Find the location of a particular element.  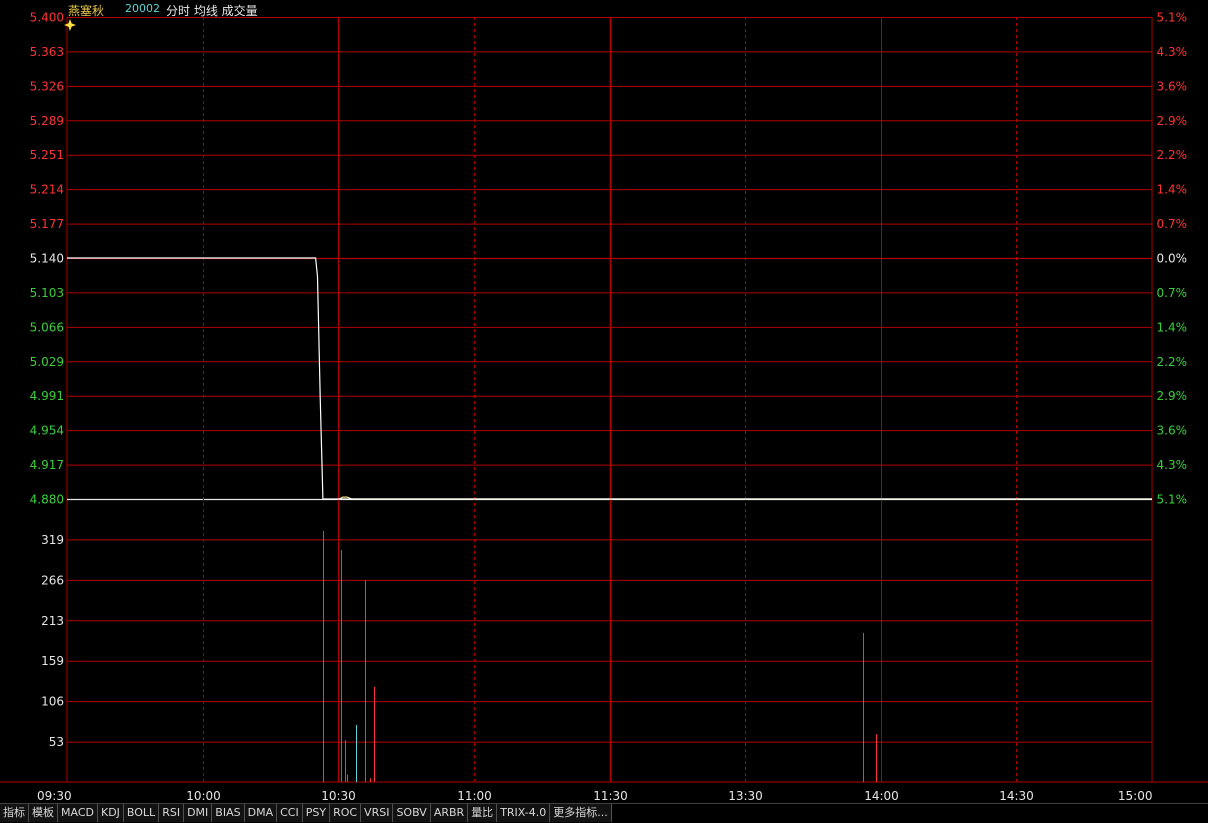

price-tick-label: 4.991 is located at coordinates (47, 396).